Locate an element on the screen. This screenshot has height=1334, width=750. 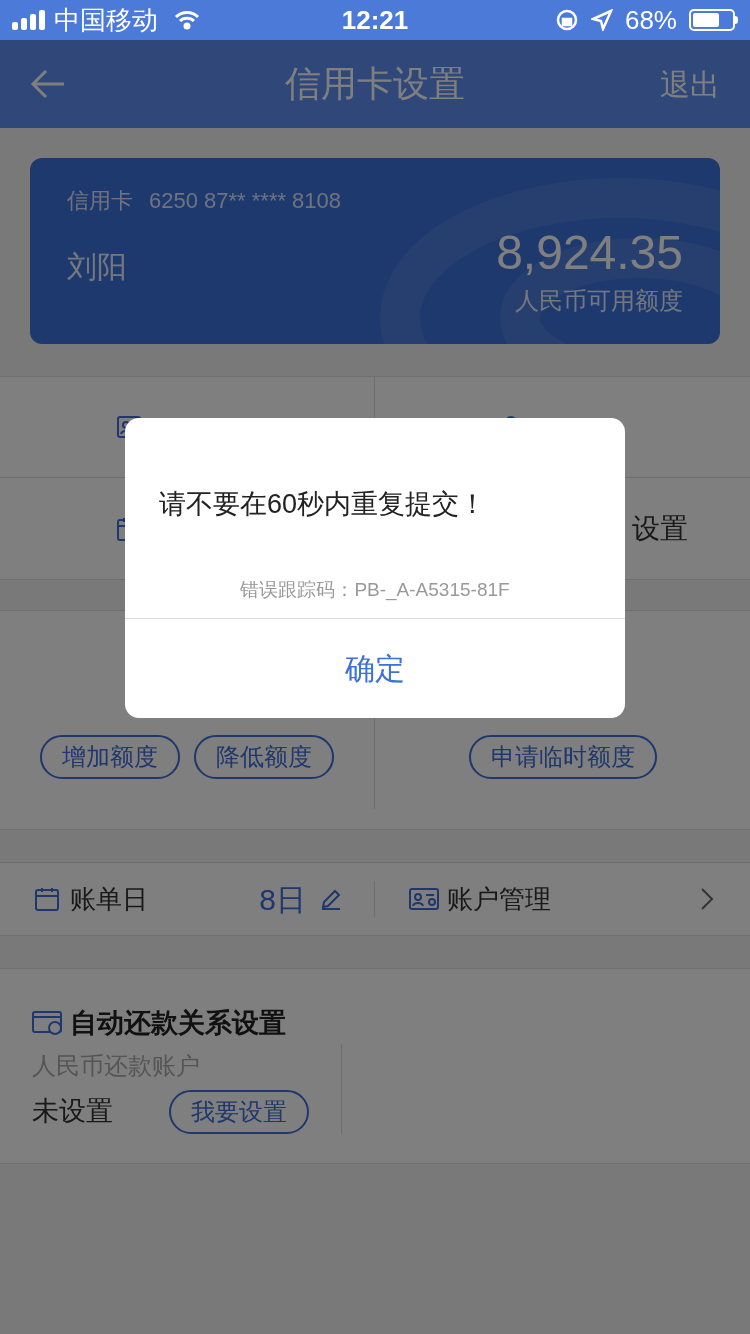
back-arrow-icon is located at coordinates (48, 84).